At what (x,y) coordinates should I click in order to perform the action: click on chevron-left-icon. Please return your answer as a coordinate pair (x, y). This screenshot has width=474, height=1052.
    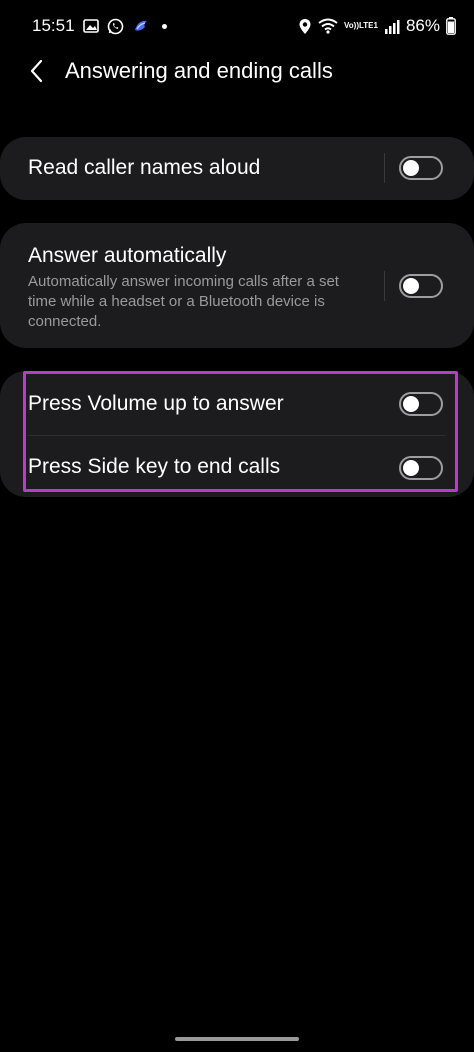
    Looking at the image, I should click on (36, 71).